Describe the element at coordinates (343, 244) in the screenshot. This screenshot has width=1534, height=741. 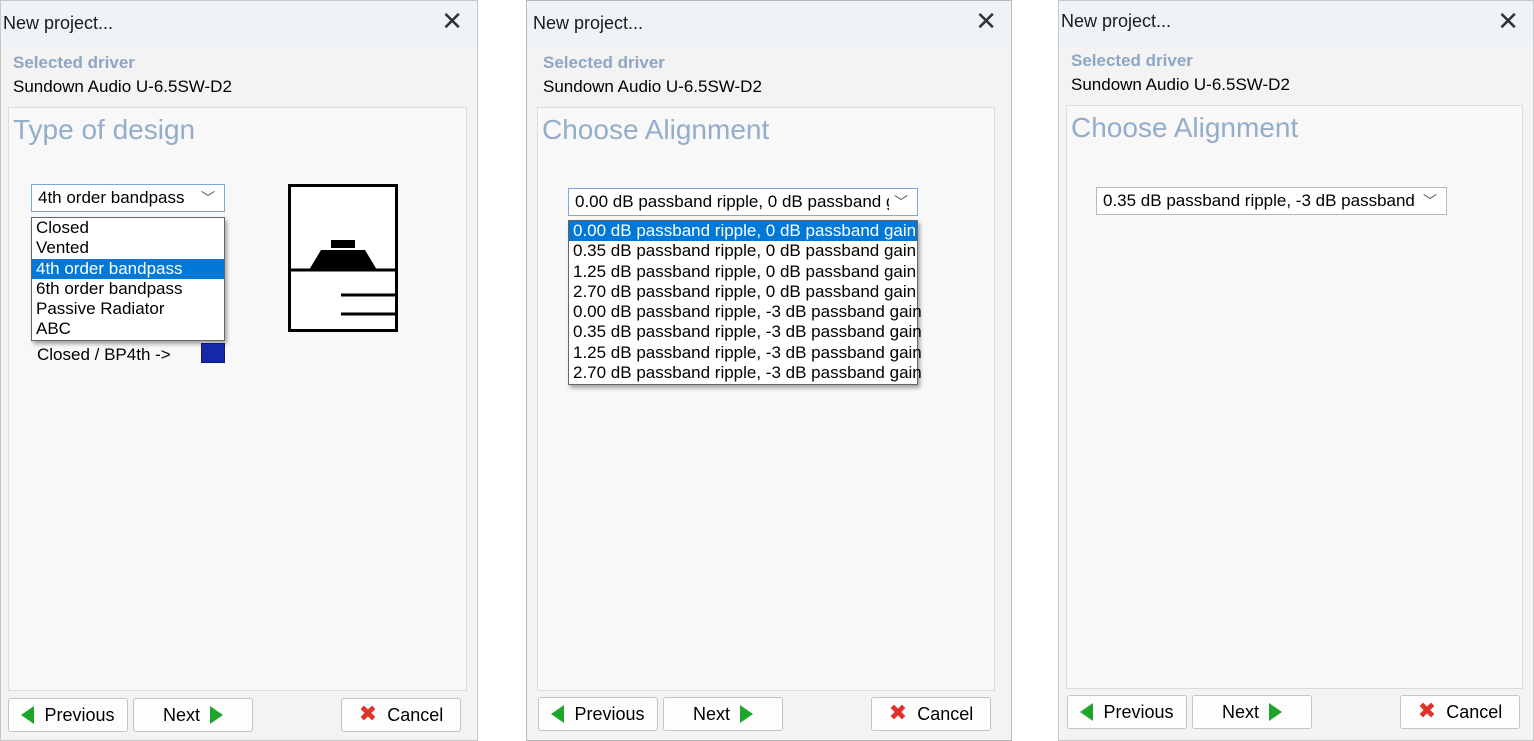
I see `speaker-magnet` at that location.